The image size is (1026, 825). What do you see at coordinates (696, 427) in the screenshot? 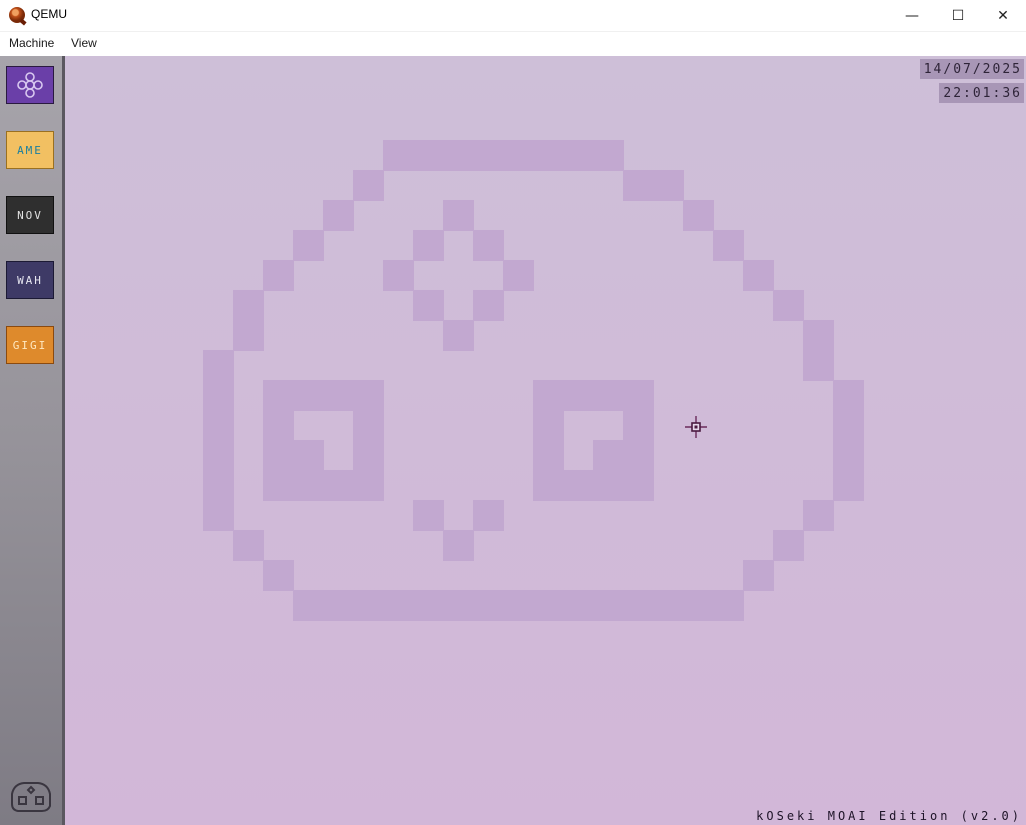
I see `crosshair-cursor-icon` at bounding box center [696, 427].